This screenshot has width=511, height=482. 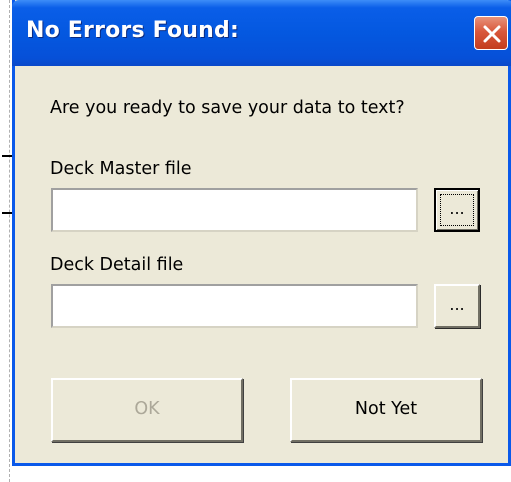 I want to click on ok-button-label: OK, so click(x=147, y=409).